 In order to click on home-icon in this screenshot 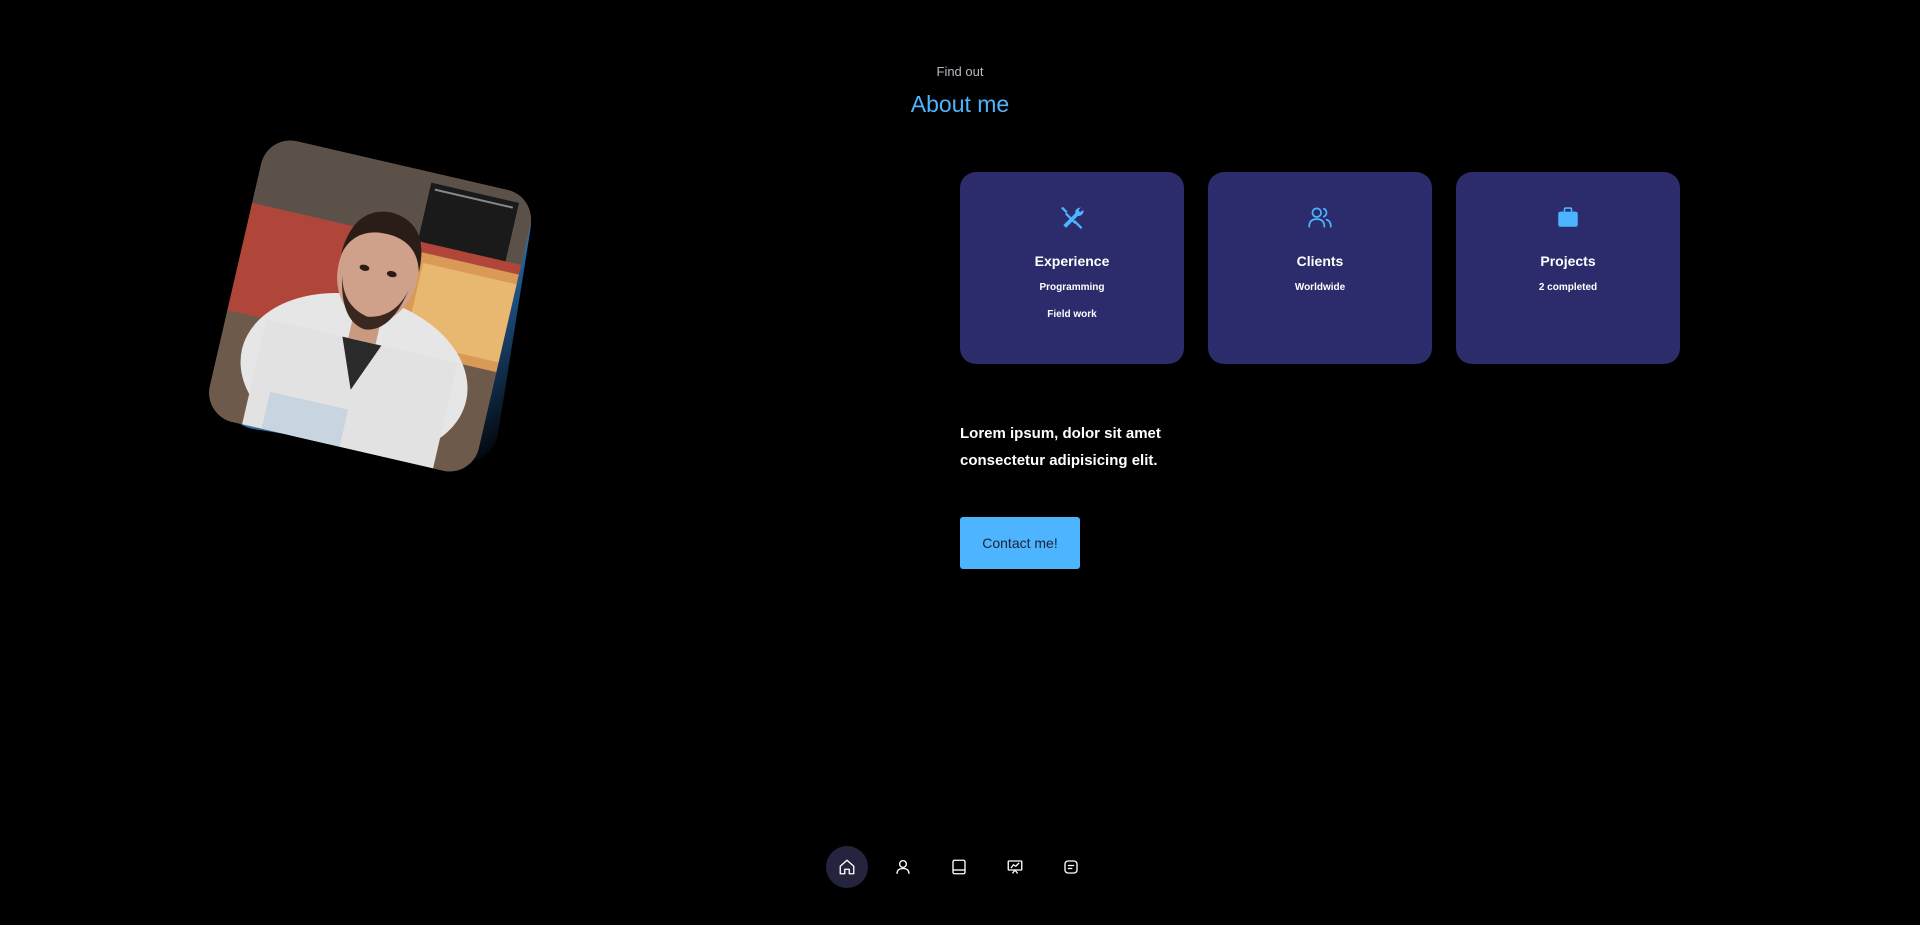, I will do `click(847, 867)`.